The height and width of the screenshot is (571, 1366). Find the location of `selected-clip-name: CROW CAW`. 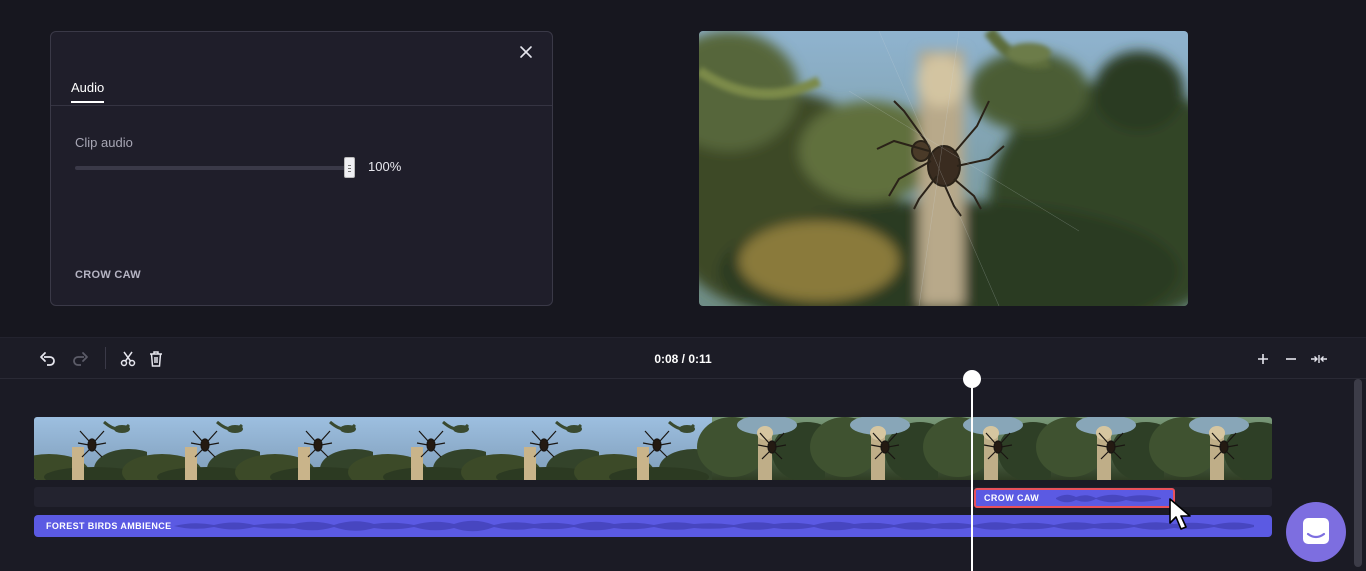

selected-clip-name: CROW CAW is located at coordinates (108, 275).